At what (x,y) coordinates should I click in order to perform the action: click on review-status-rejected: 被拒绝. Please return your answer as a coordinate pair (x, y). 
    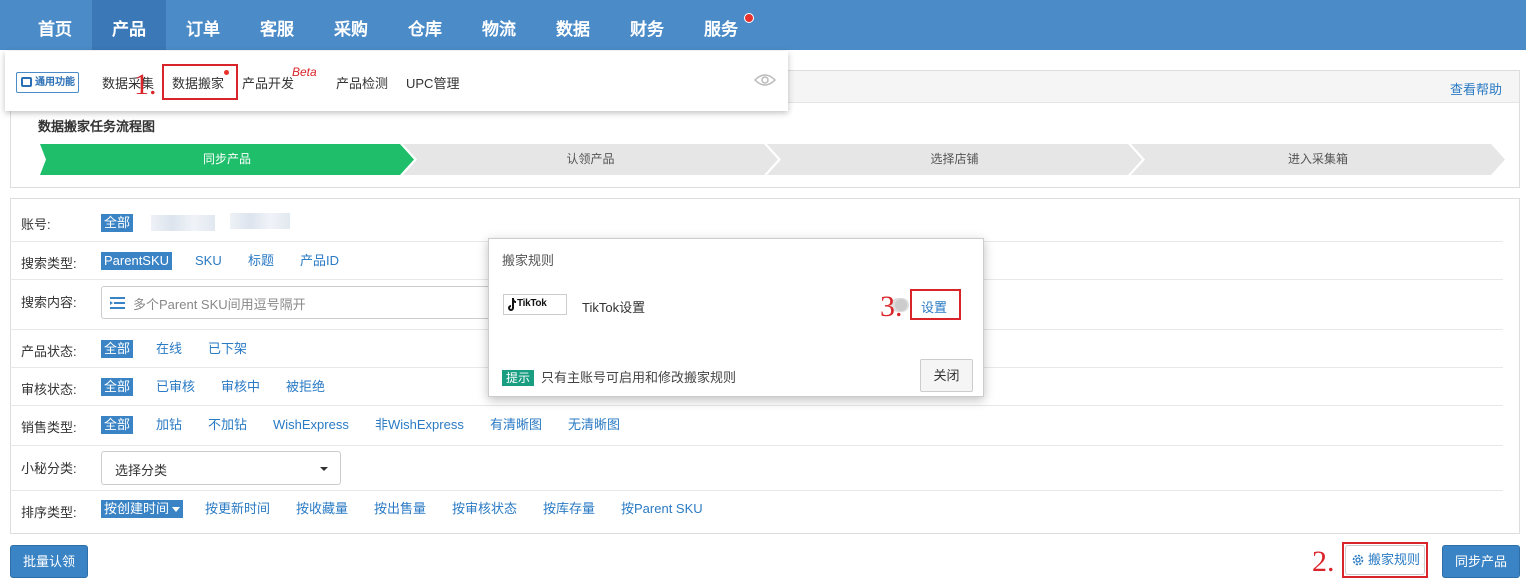
    Looking at the image, I should click on (305, 387).